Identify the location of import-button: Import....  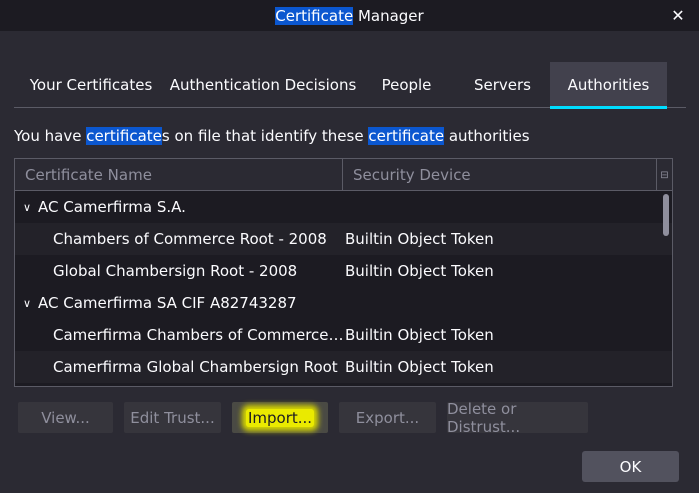
(280, 417).